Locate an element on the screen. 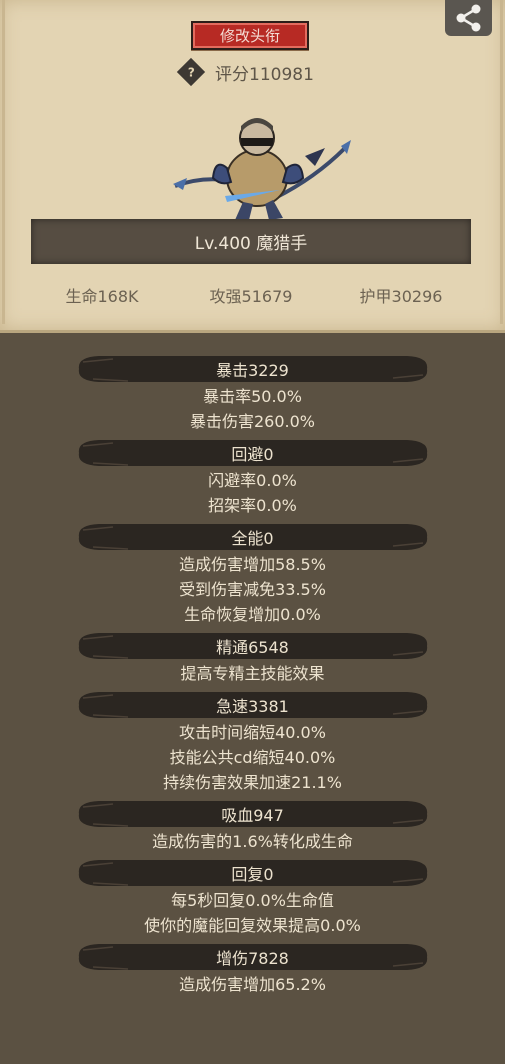  stat-group-title: 吸血947 is located at coordinates (252, 815).